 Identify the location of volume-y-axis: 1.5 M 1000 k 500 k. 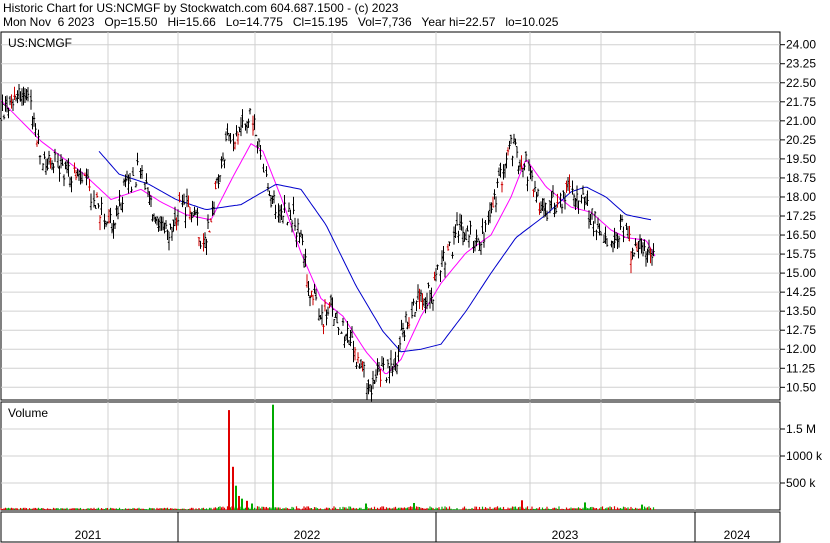
(801, 456).